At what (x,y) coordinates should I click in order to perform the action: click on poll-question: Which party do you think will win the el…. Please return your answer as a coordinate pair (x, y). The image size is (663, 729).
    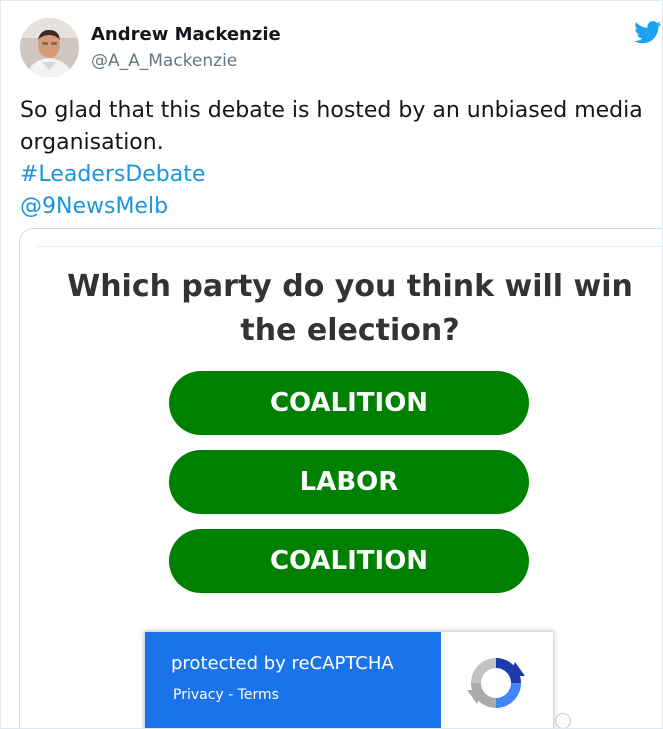
    Looking at the image, I should click on (350, 308).